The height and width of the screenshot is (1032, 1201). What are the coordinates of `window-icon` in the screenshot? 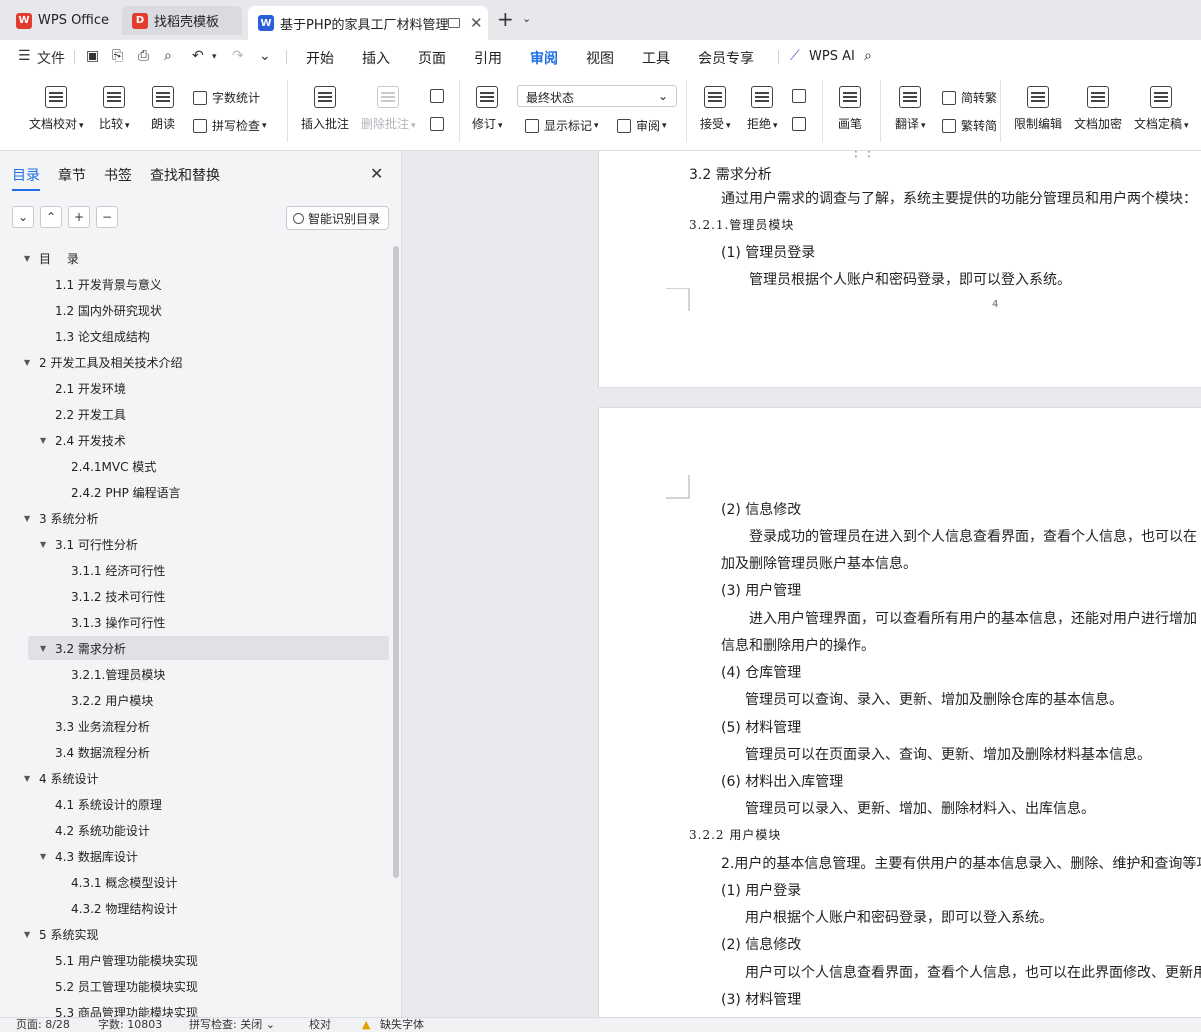 It's located at (454, 23).